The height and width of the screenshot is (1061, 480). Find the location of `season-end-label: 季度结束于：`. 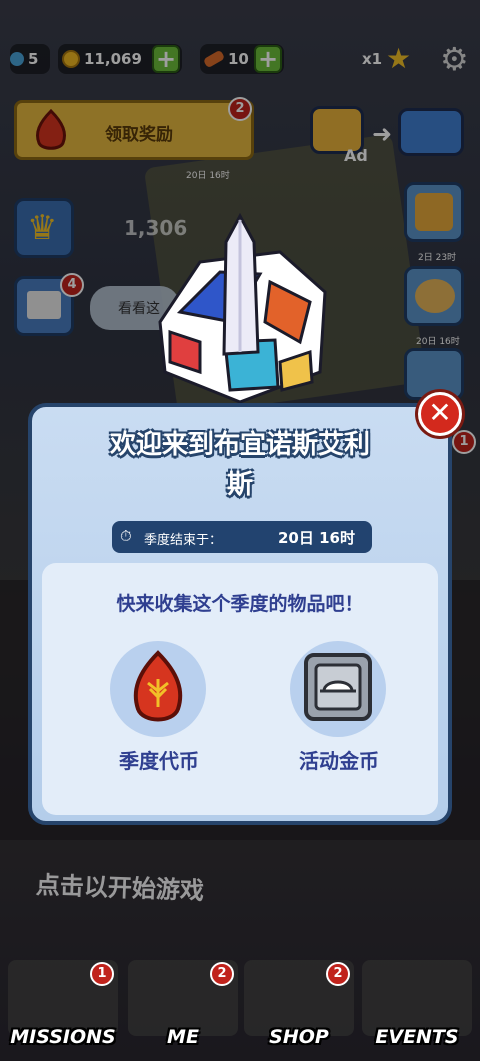

season-end-label: 季度结束于： is located at coordinates (183, 540).